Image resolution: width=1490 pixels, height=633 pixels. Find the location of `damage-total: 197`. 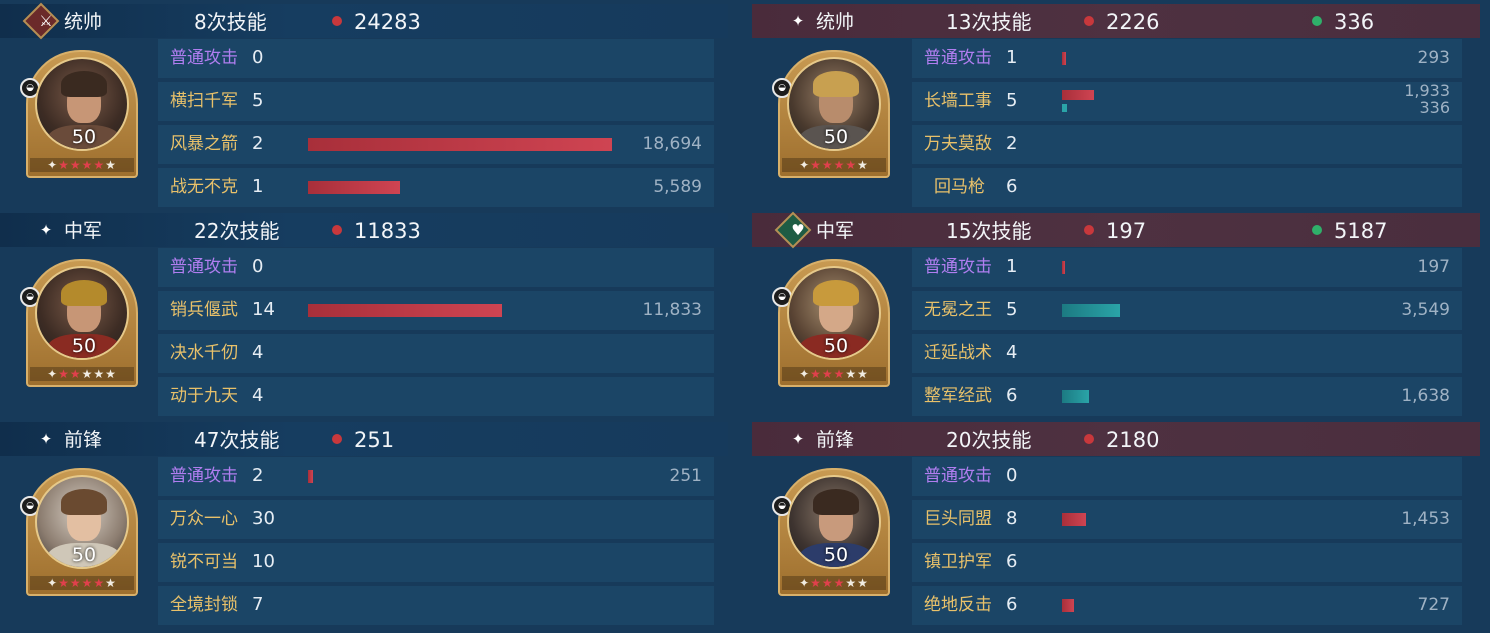

damage-total: 197 is located at coordinates (1115, 231).